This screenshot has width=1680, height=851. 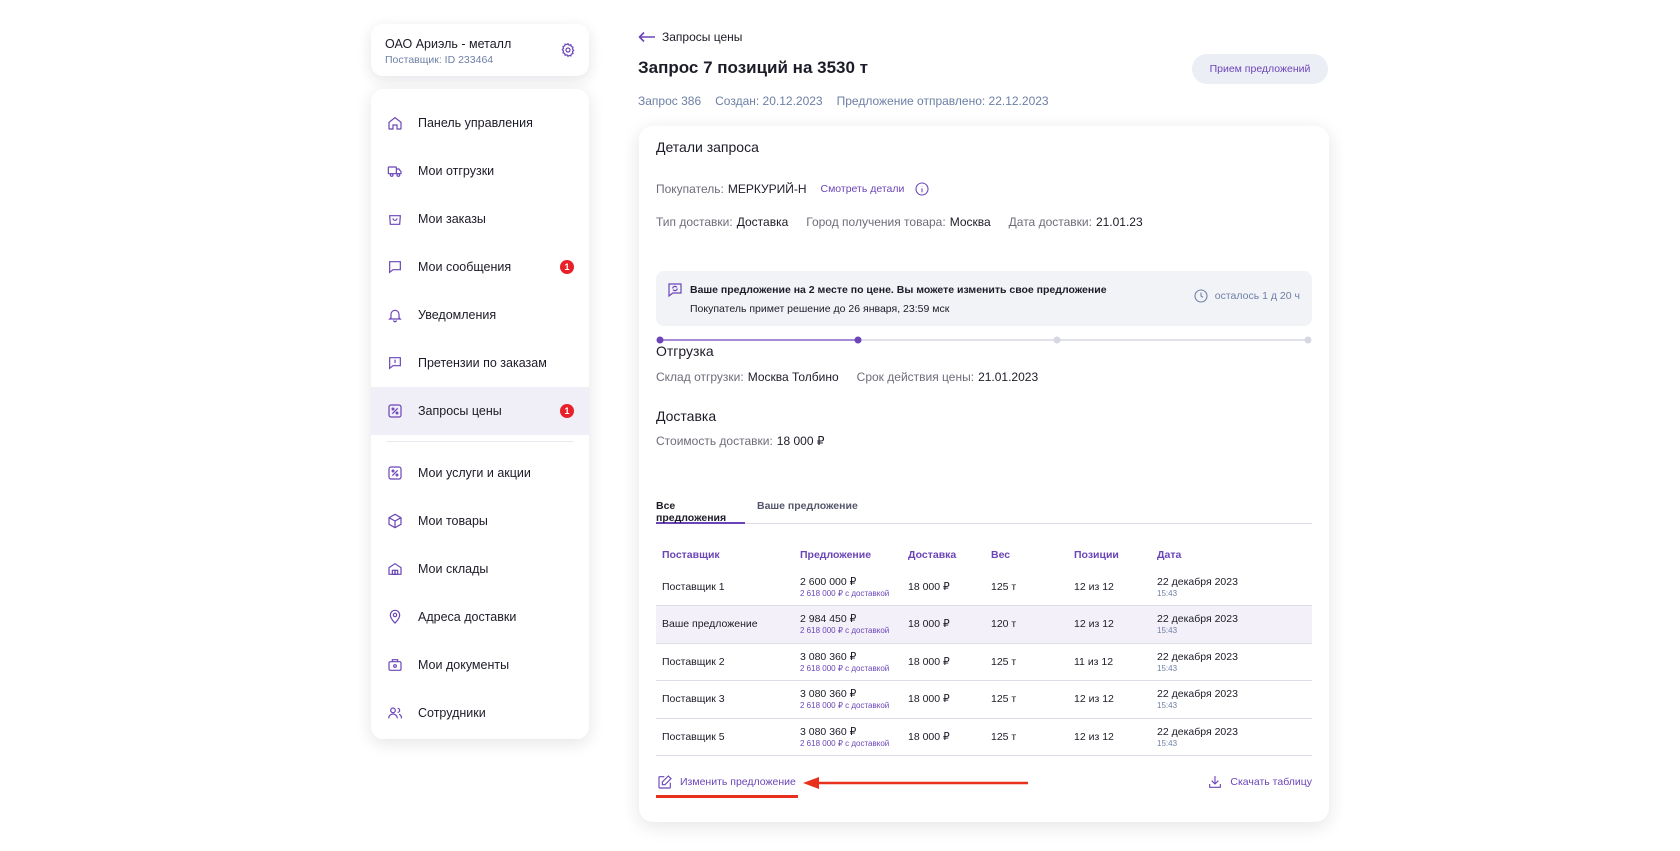 I want to click on buyer-value: МЕРКУРИЙ-Н, so click(x=767, y=189).